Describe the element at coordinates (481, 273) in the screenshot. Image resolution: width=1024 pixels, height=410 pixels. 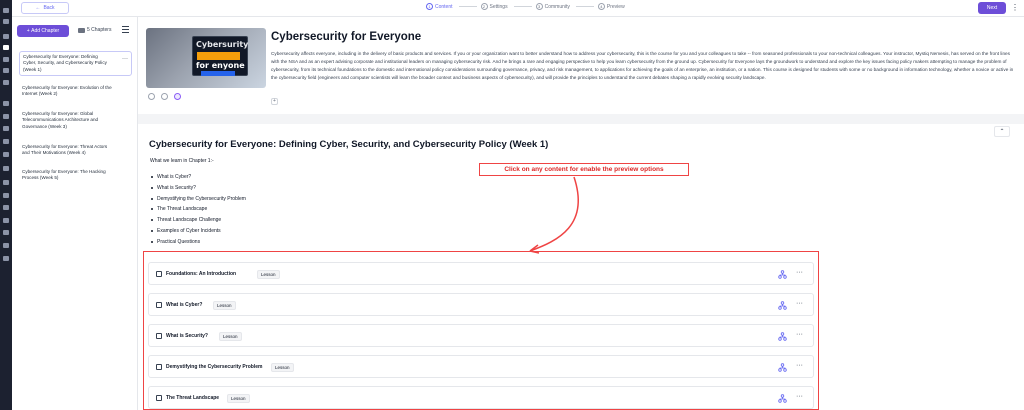
I see `lesson-row: Foundations: An Introduction Lesson ···` at that location.